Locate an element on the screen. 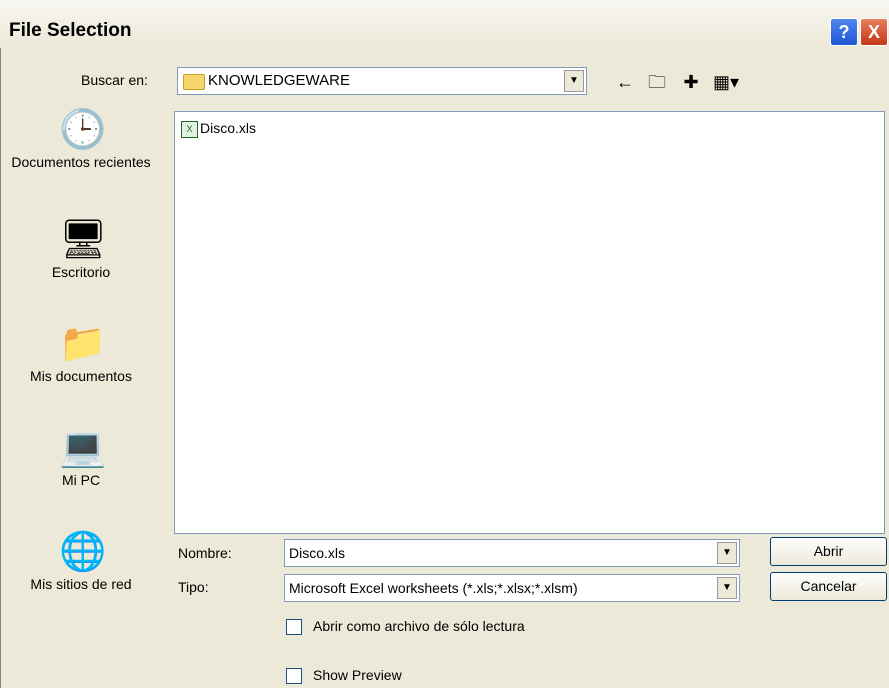 The height and width of the screenshot is (688, 889). place-label: Documentos recientes is located at coordinates (81, 162).